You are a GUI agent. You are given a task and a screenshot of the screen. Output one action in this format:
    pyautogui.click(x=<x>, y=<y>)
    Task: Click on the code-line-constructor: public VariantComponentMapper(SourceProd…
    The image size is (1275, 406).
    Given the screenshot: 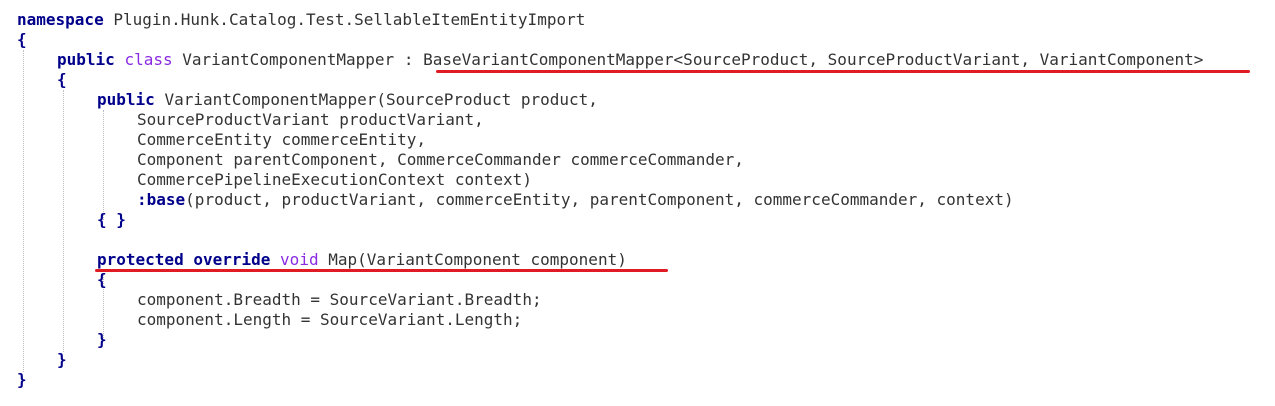 What is the action you would take?
    pyautogui.click(x=347, y=100)
    